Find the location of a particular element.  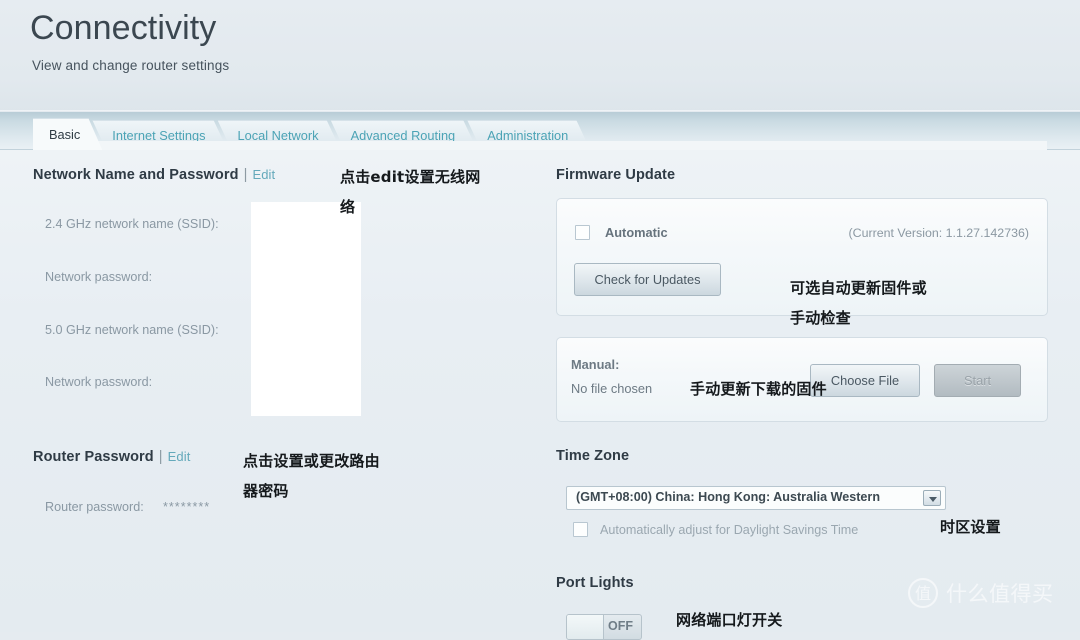

port-lights-toggle: OFF is located at coordinates (604, 627).